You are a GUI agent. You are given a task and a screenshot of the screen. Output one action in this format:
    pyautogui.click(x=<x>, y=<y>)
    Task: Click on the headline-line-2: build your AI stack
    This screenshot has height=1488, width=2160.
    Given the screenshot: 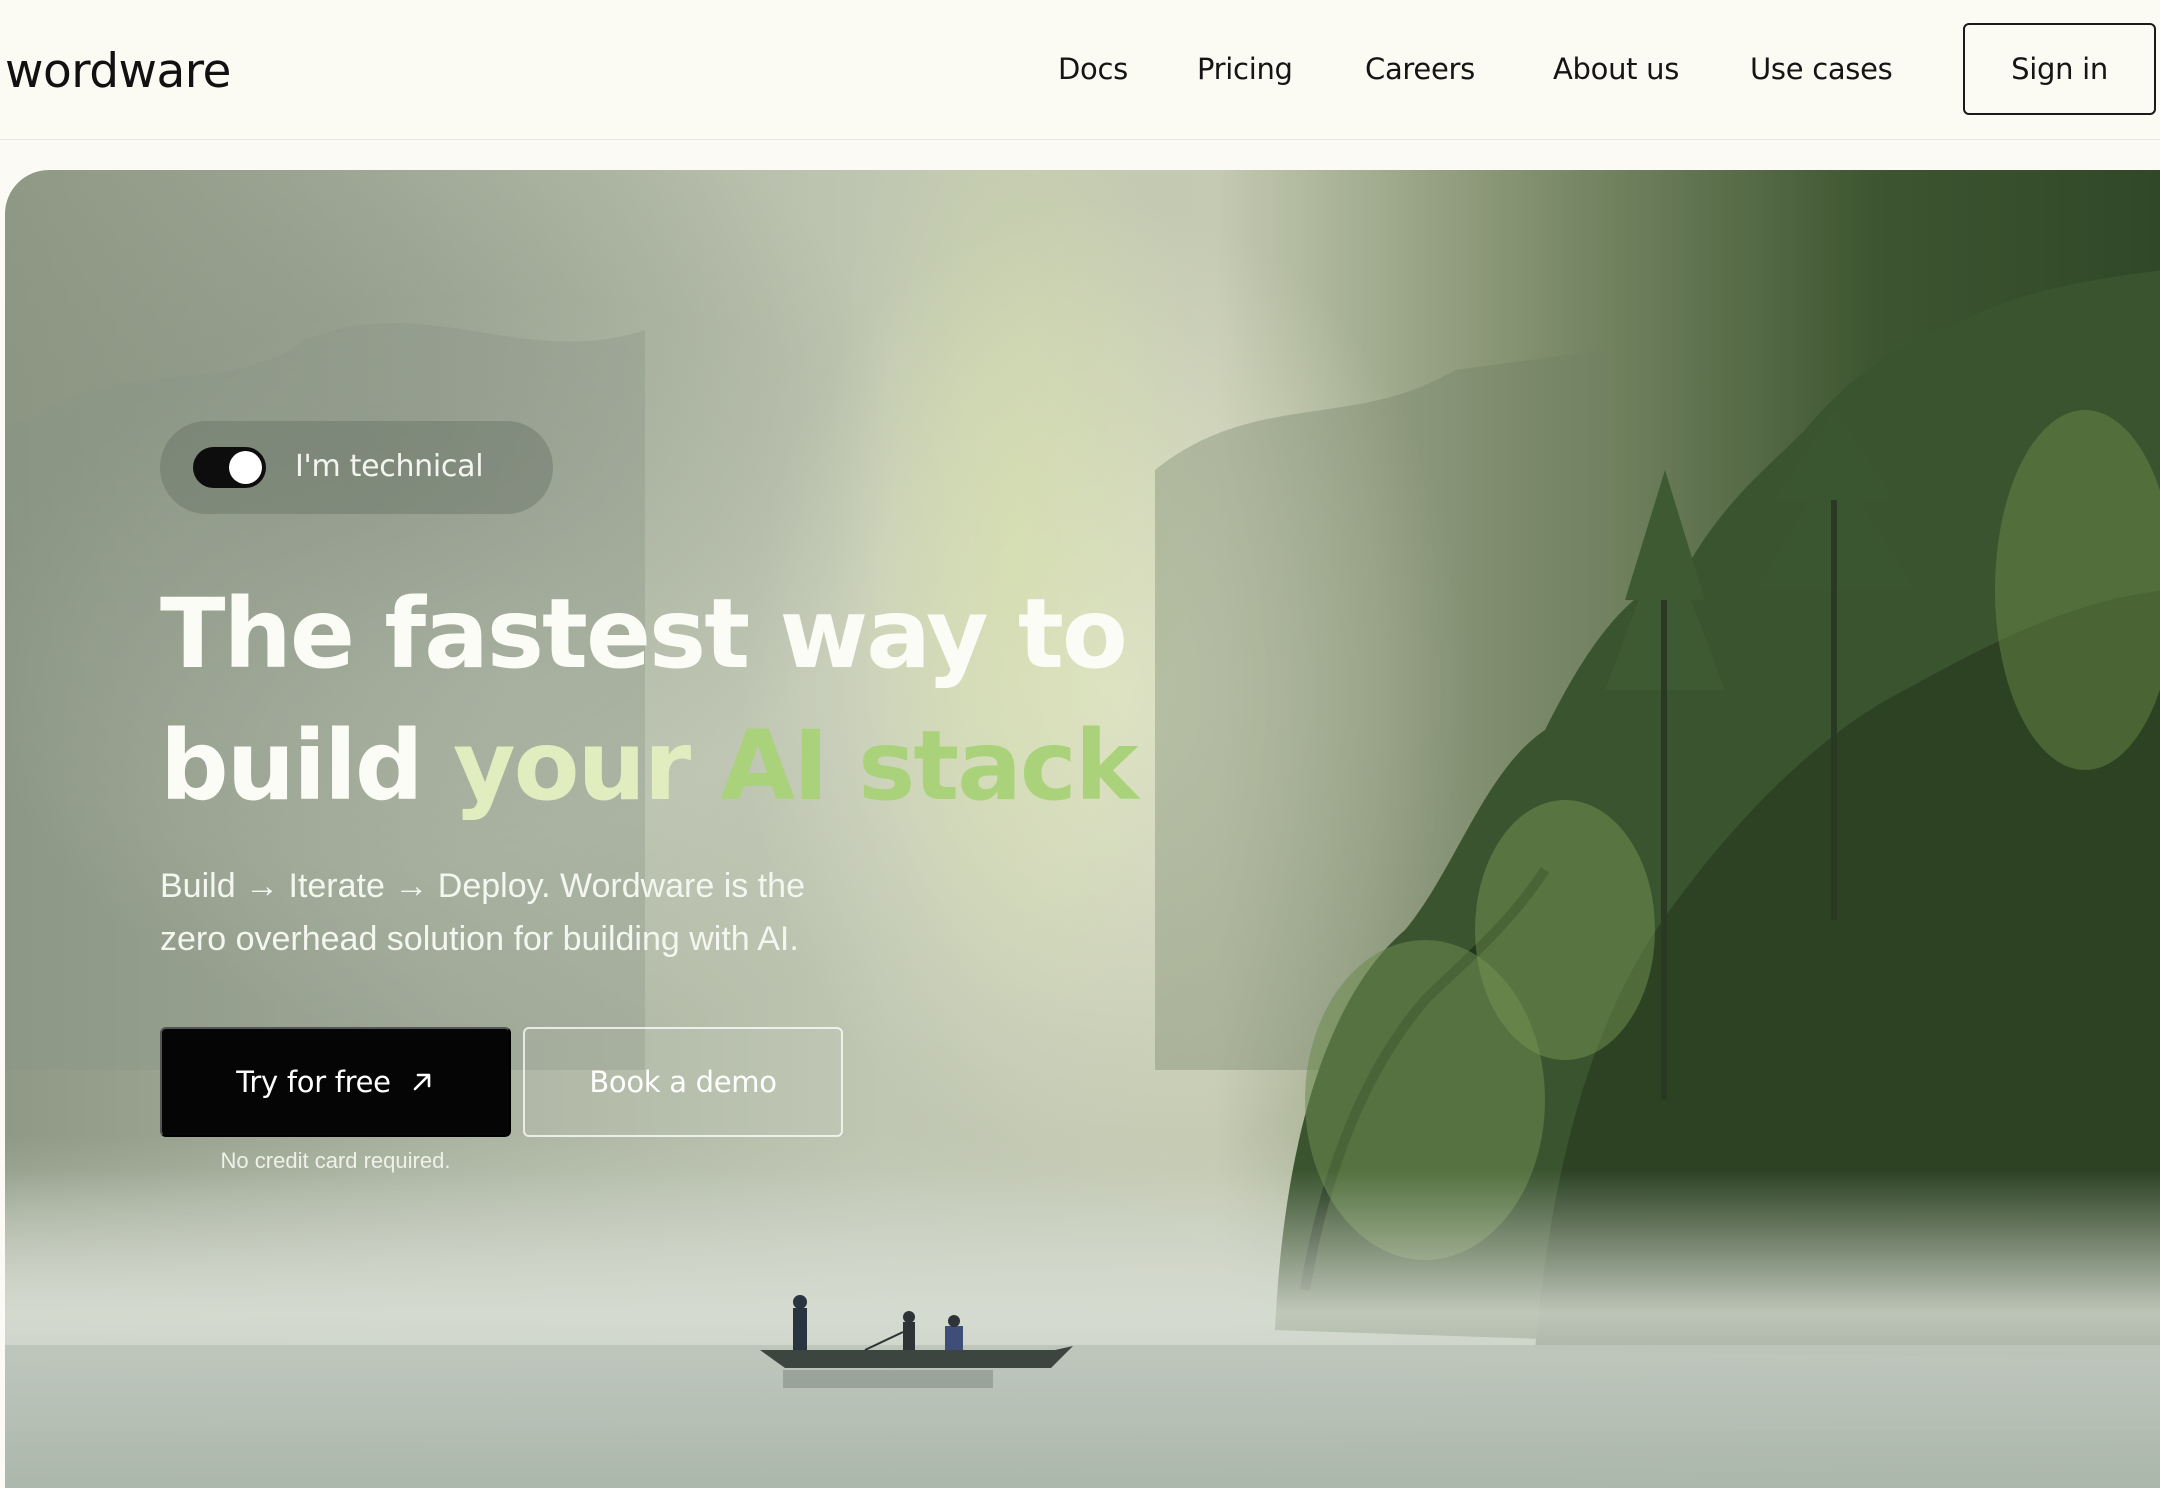 What is the action you would take?
    pyautogui.click(x=710, y=766)
    